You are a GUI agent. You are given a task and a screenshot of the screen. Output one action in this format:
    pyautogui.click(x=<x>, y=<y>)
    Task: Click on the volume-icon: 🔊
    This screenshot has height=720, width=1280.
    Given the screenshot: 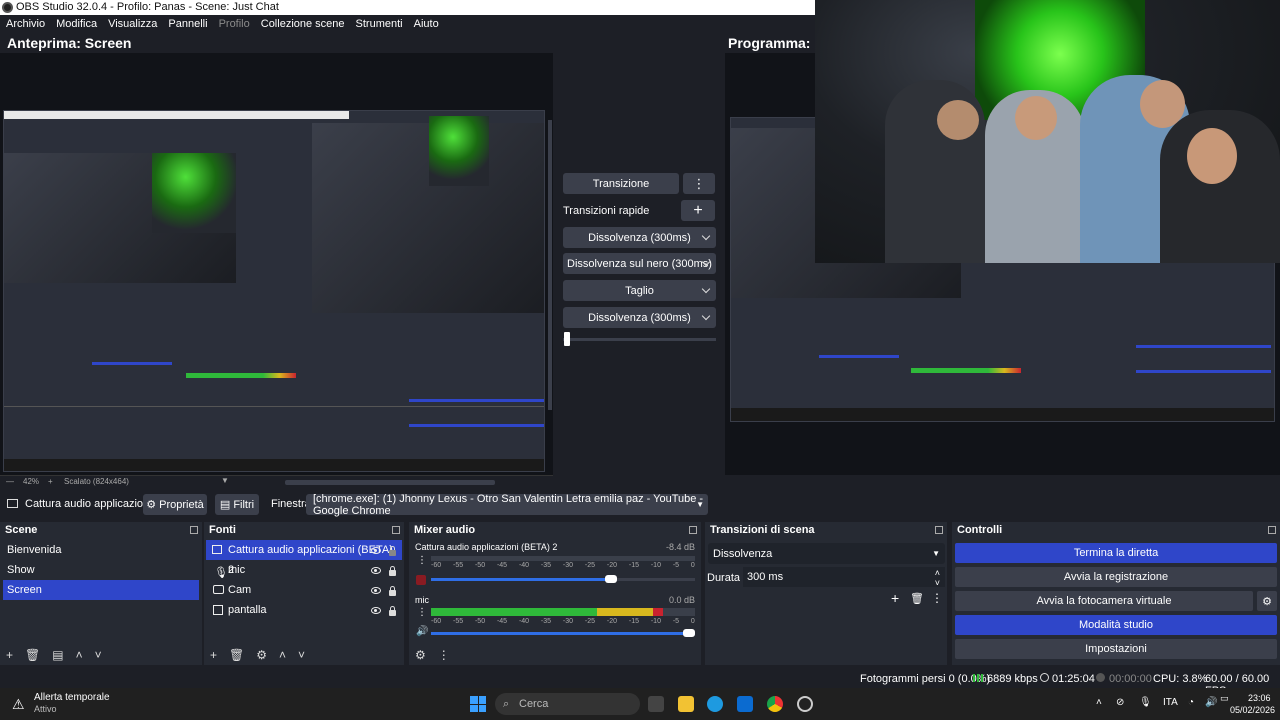 What is the action you would take?
    pyautogui.click(x=1211, y=702)
    